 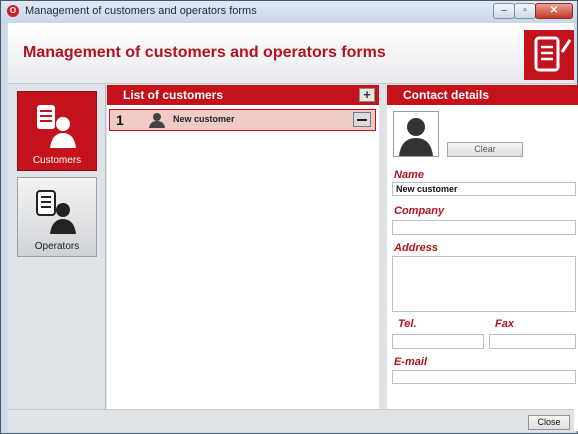 What do you see at coordinates (409, 175) in the screenshot?
I see `name-label: Name` at bounding box center [409, 175].